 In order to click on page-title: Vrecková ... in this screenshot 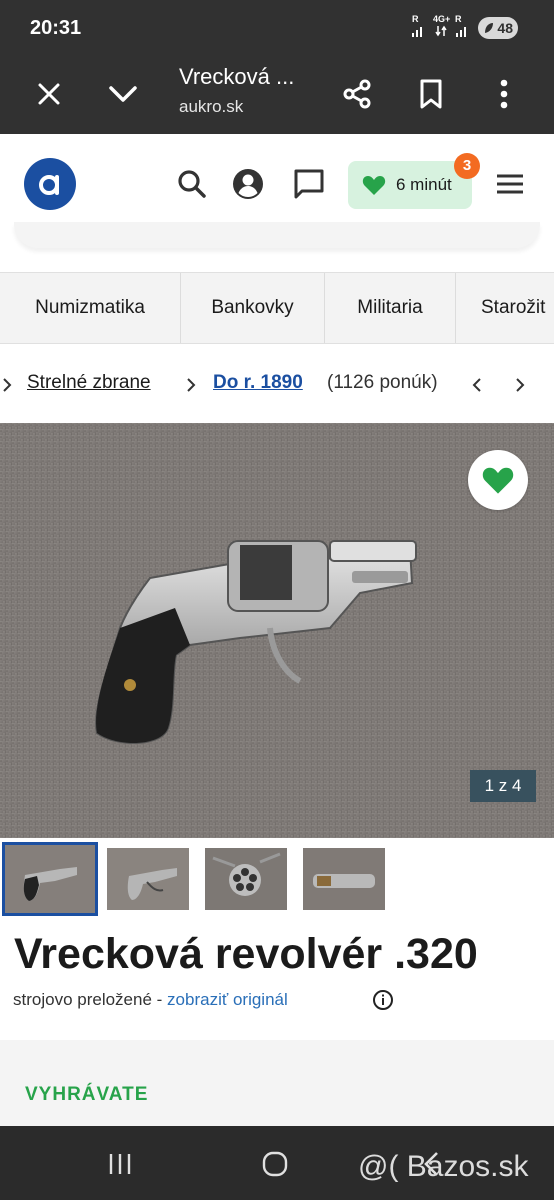, I will do `click(236, 77)`.